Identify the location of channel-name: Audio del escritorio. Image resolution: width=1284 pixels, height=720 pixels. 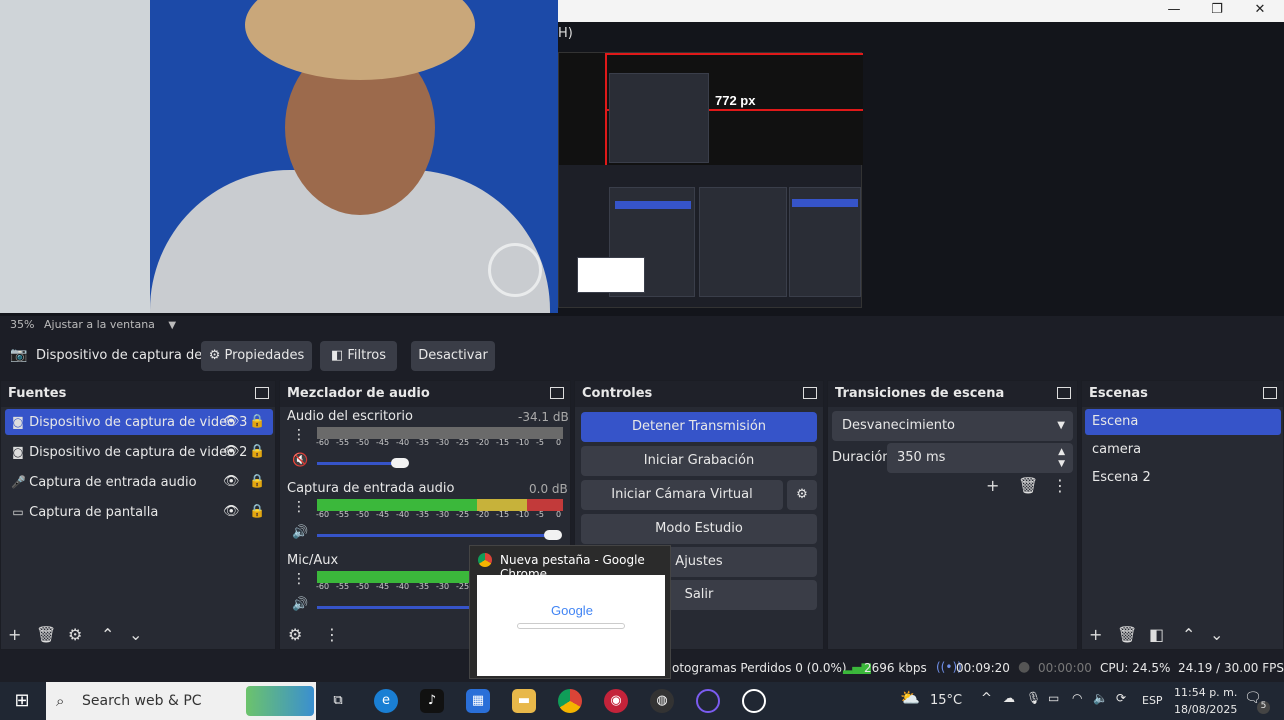
(350, 416).